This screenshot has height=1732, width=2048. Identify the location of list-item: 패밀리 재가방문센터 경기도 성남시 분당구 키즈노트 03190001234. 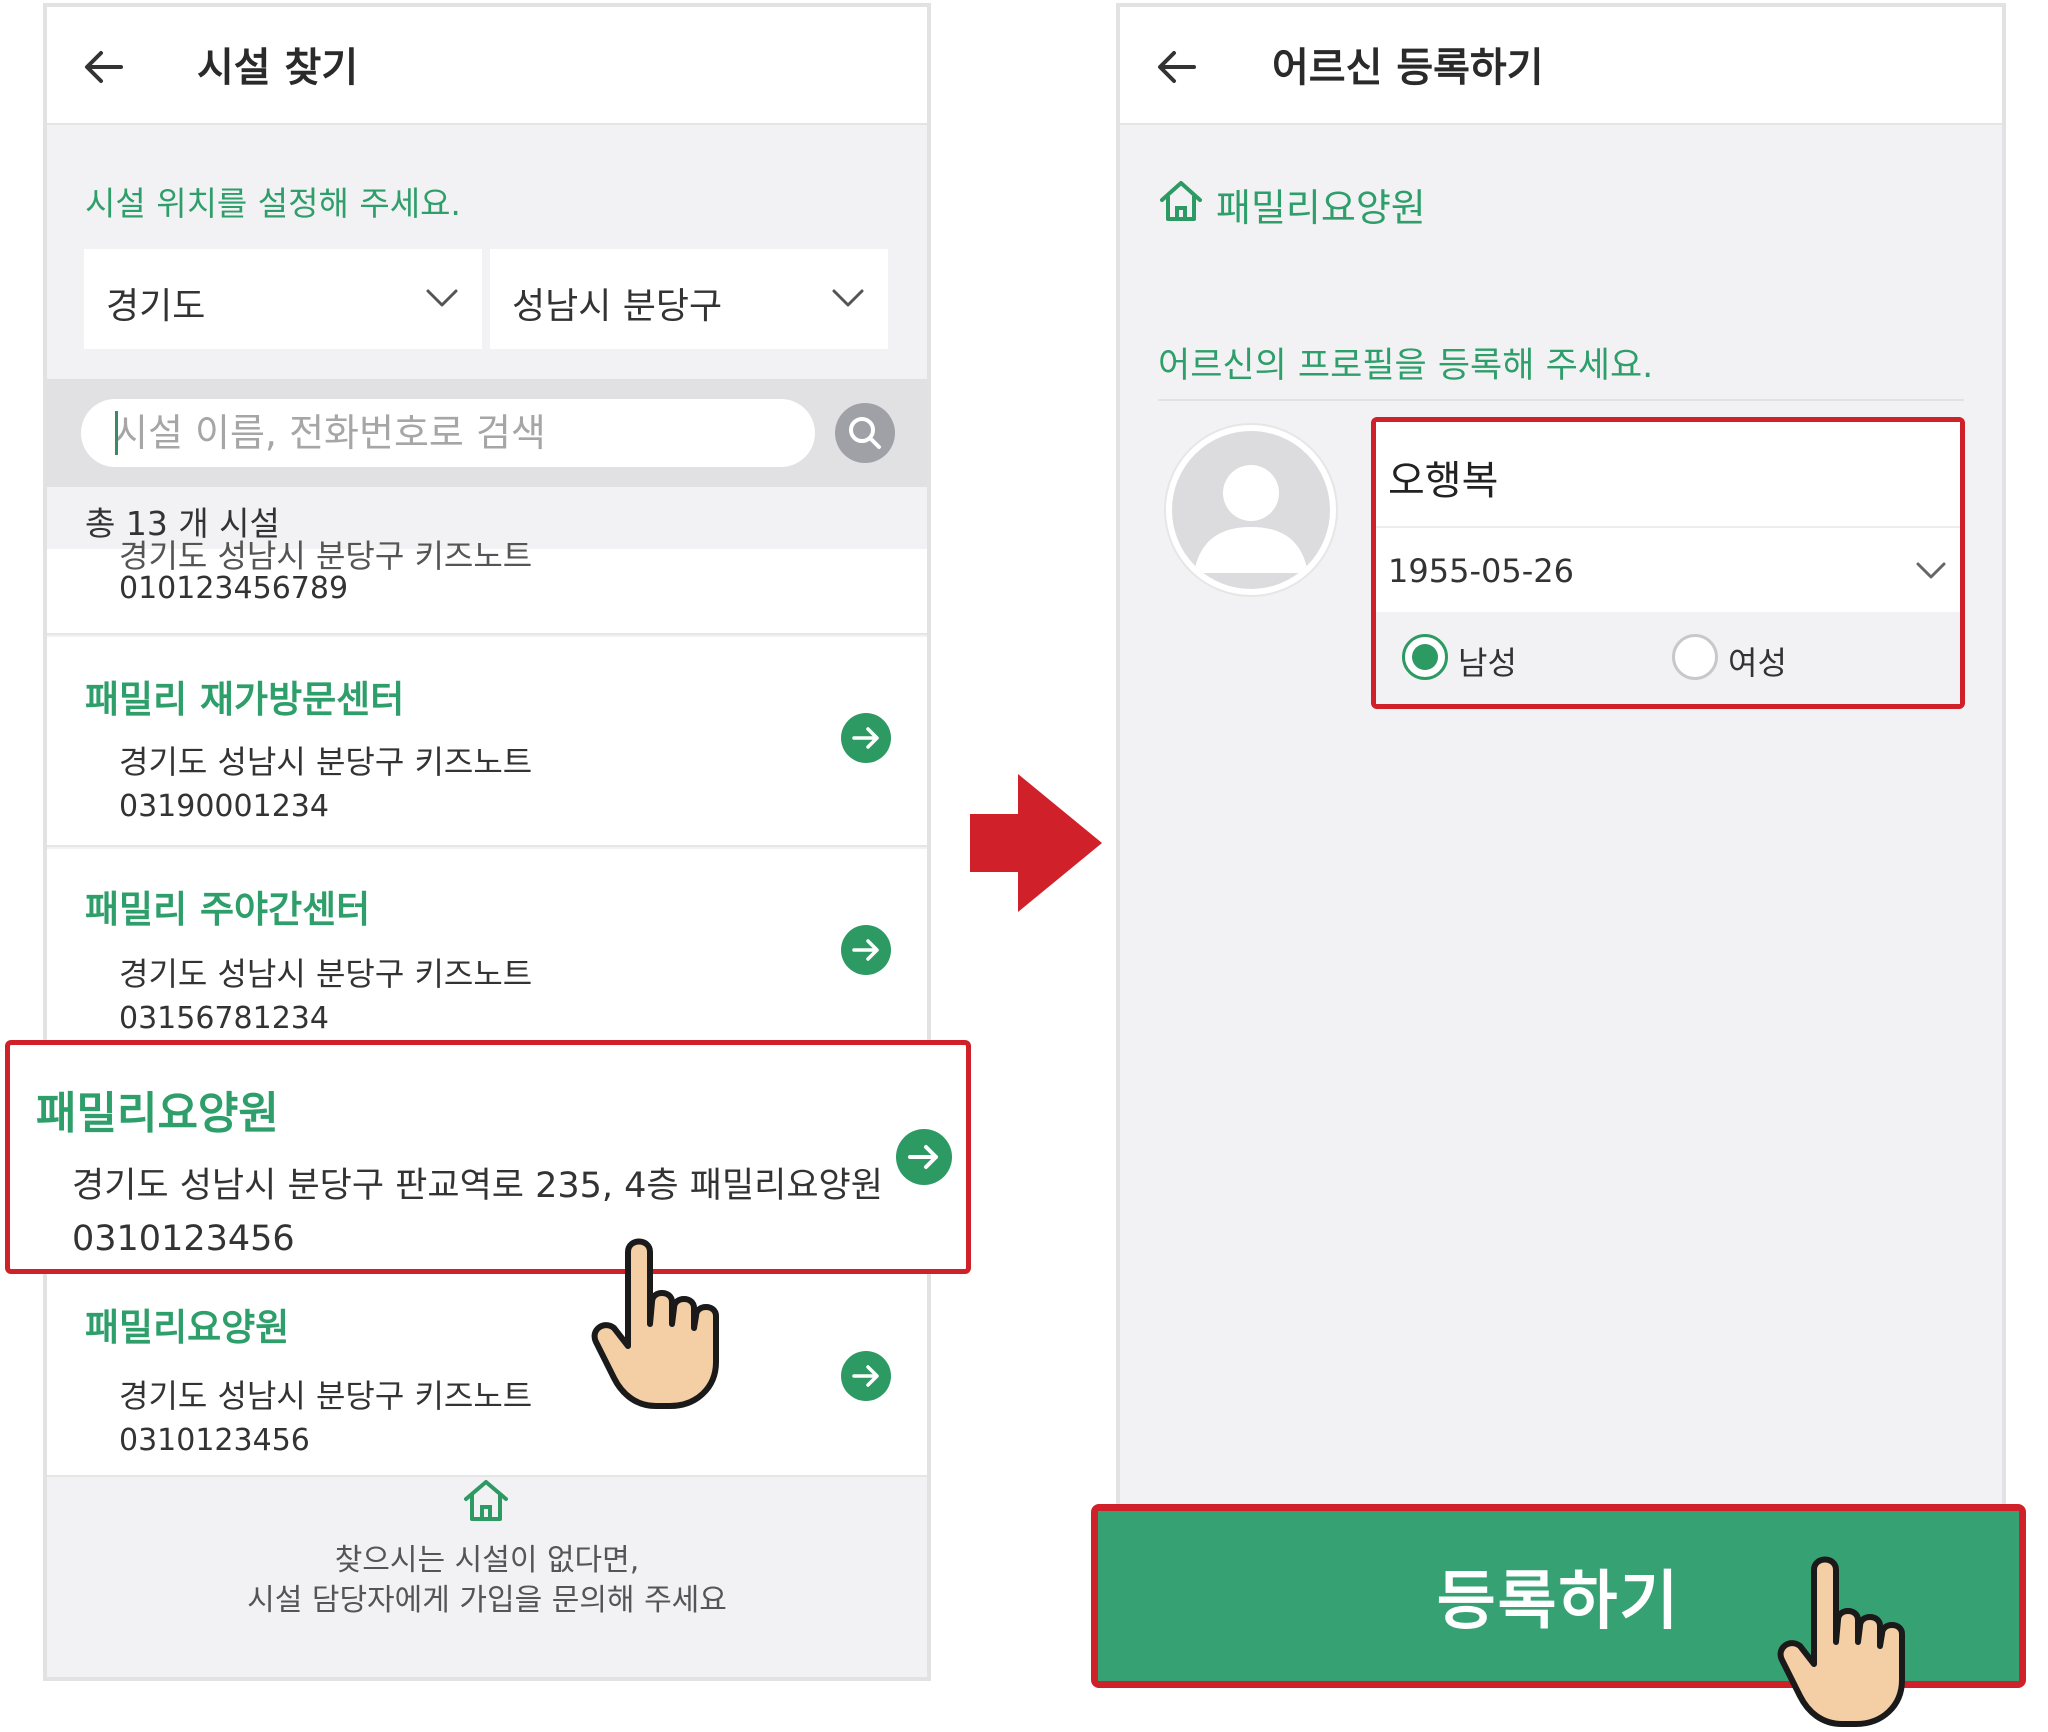
(487, 742).